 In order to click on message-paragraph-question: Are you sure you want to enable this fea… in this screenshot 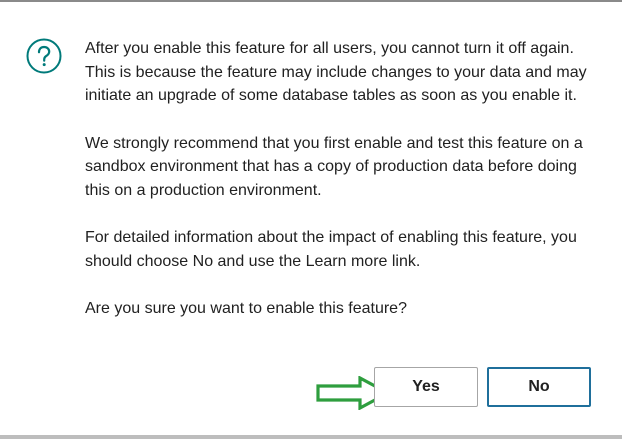, I will do `click(246, 308)`.